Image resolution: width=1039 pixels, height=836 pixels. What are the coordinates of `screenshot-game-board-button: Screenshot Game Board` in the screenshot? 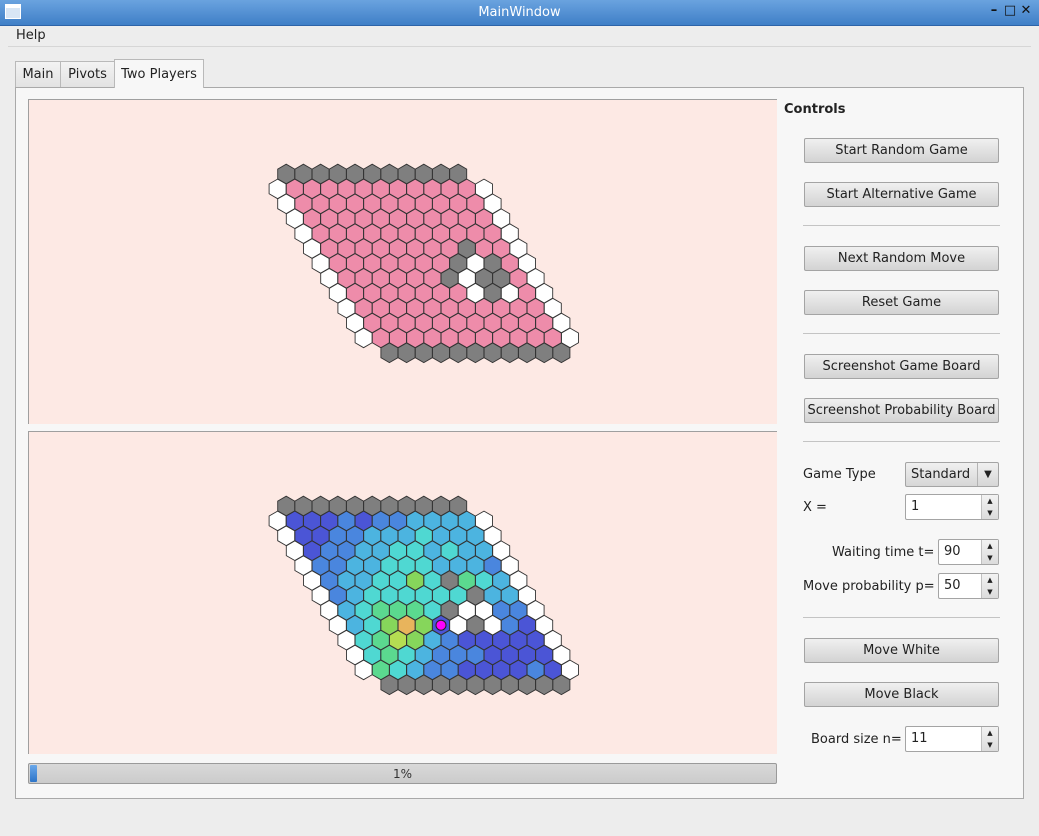 It's located at (901, 366).